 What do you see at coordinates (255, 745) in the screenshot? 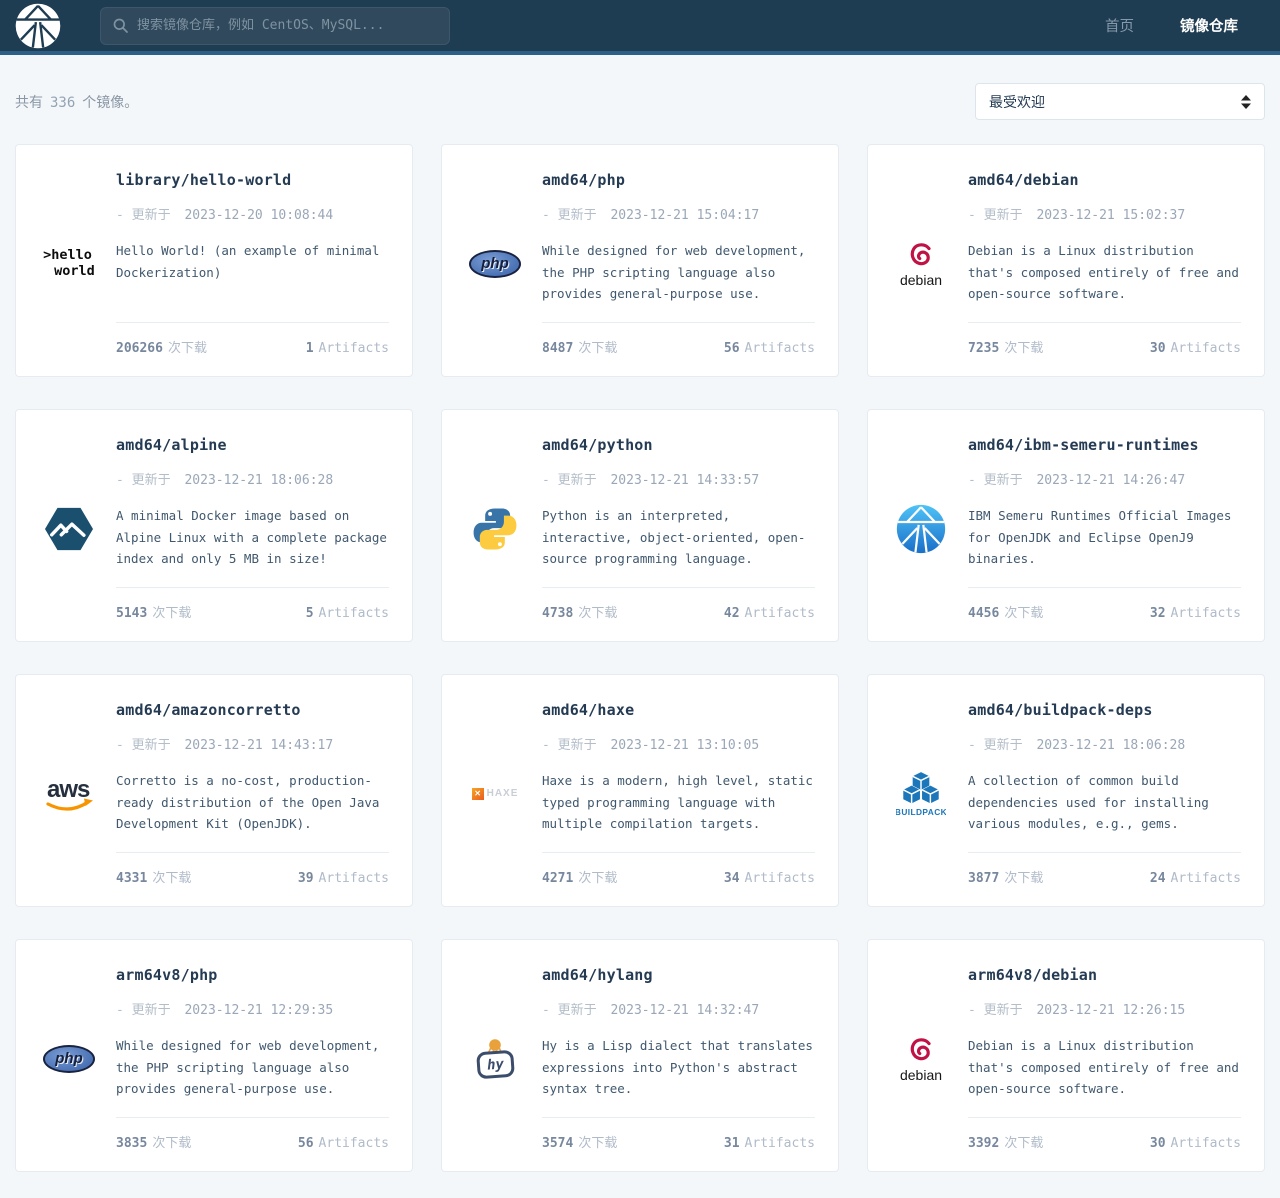
I see `updated-timestamp: 2023-12-21 14:43:17` at bounding box center [255, 745].